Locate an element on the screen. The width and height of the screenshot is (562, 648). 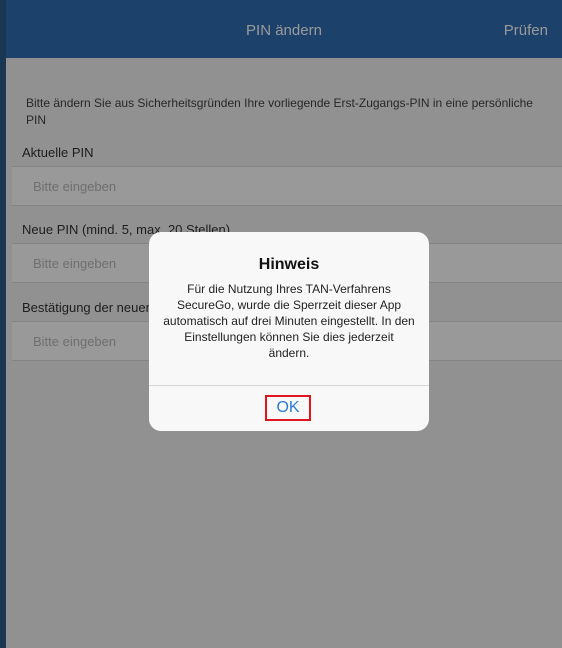
ok-button: OK is located at coordinates (288, 408).